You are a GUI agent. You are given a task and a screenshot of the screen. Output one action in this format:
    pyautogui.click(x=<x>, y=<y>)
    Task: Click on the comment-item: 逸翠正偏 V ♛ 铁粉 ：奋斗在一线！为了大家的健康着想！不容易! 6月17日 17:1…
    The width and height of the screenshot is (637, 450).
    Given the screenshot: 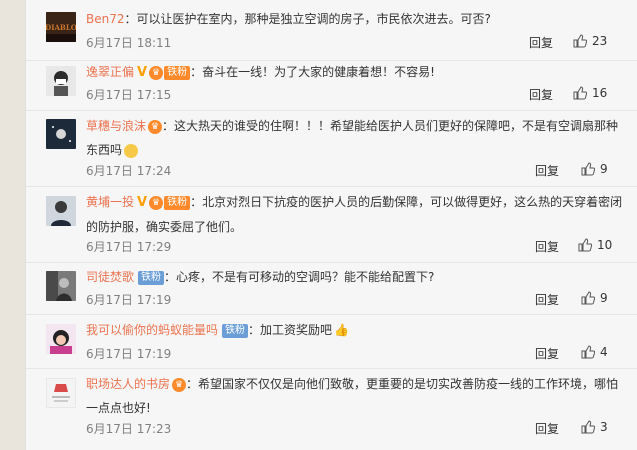 What is the action you would take?
    pyautogui.click(x=331, y=85)
    